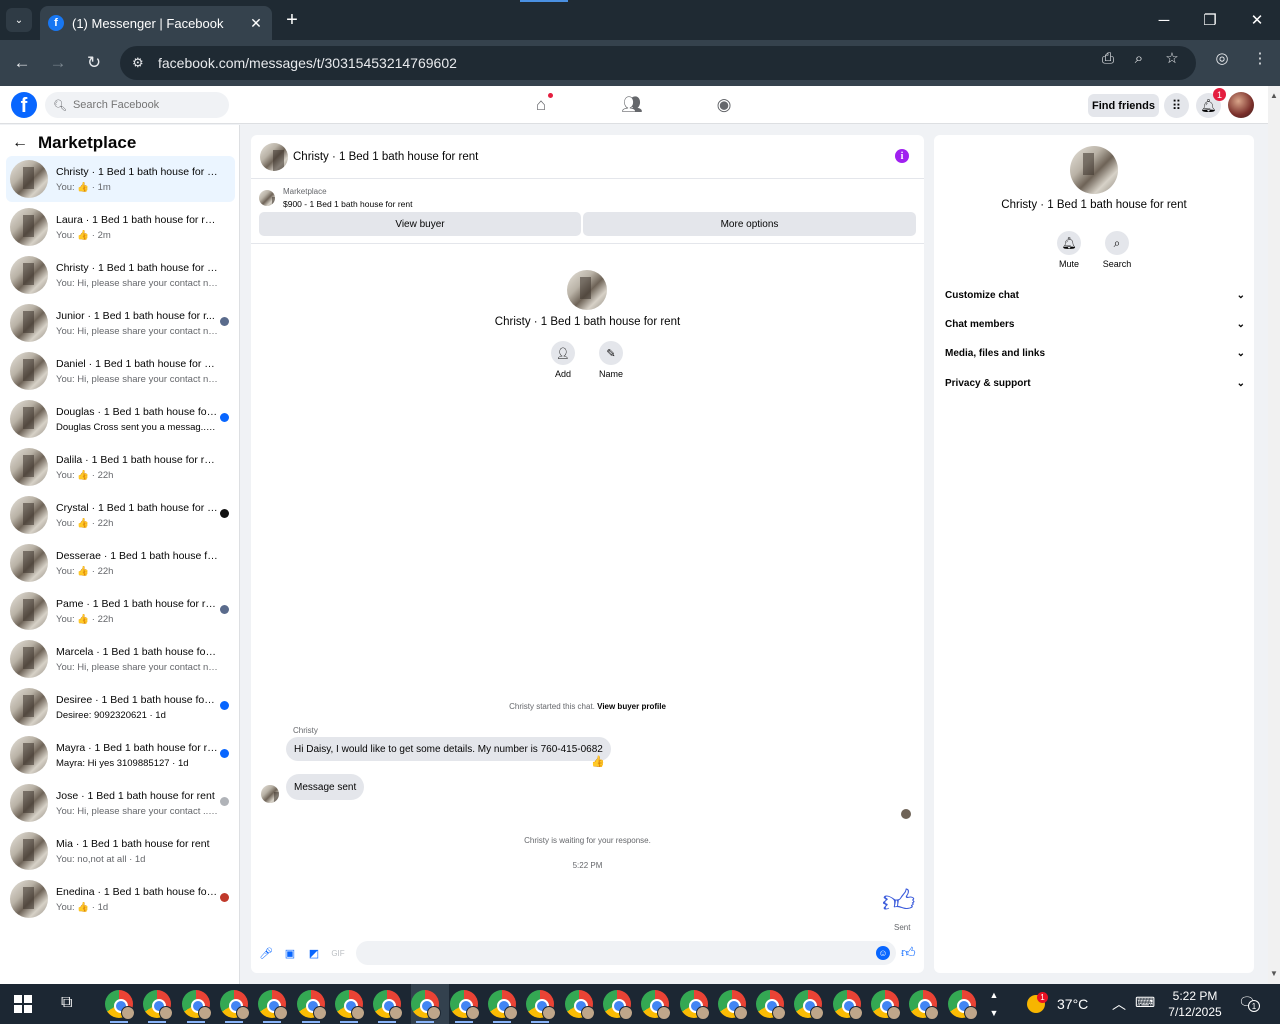 This screenshot has width=1280, height=1024. What do you see at coordinates (611, 360) in the screenshot?
I see `edit-name-action: ✎ Name` at bounding box center [611, 360].